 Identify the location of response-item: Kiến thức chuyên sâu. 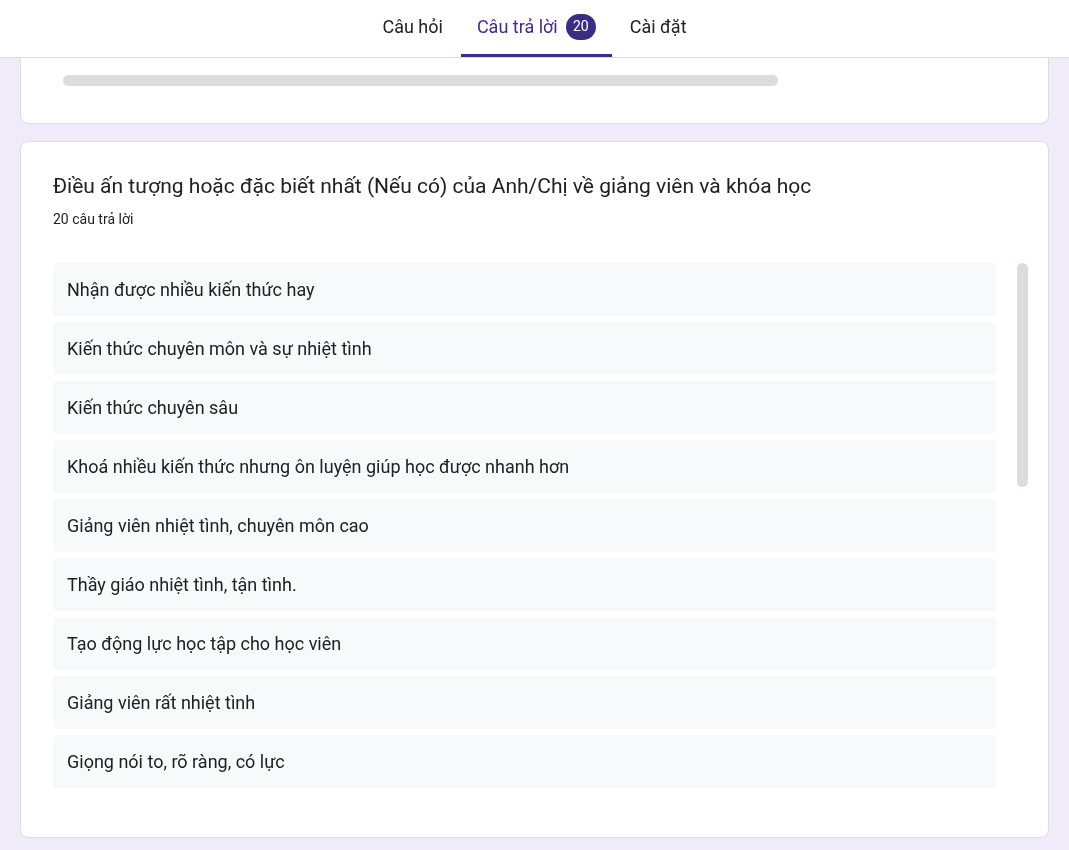
(525, 407).